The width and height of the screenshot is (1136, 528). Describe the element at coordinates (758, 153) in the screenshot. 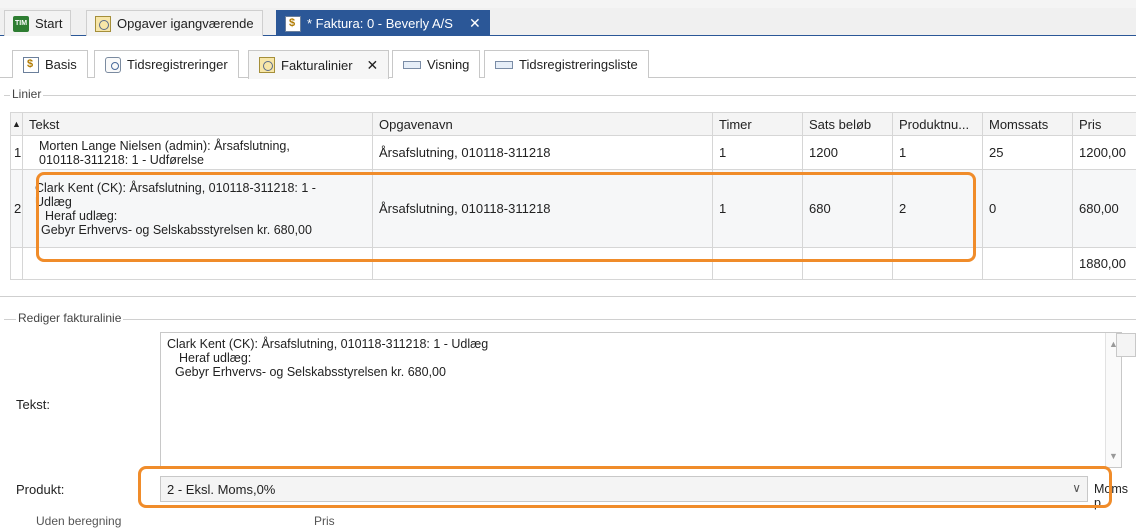

I see `cell-timer: 1` at that location.